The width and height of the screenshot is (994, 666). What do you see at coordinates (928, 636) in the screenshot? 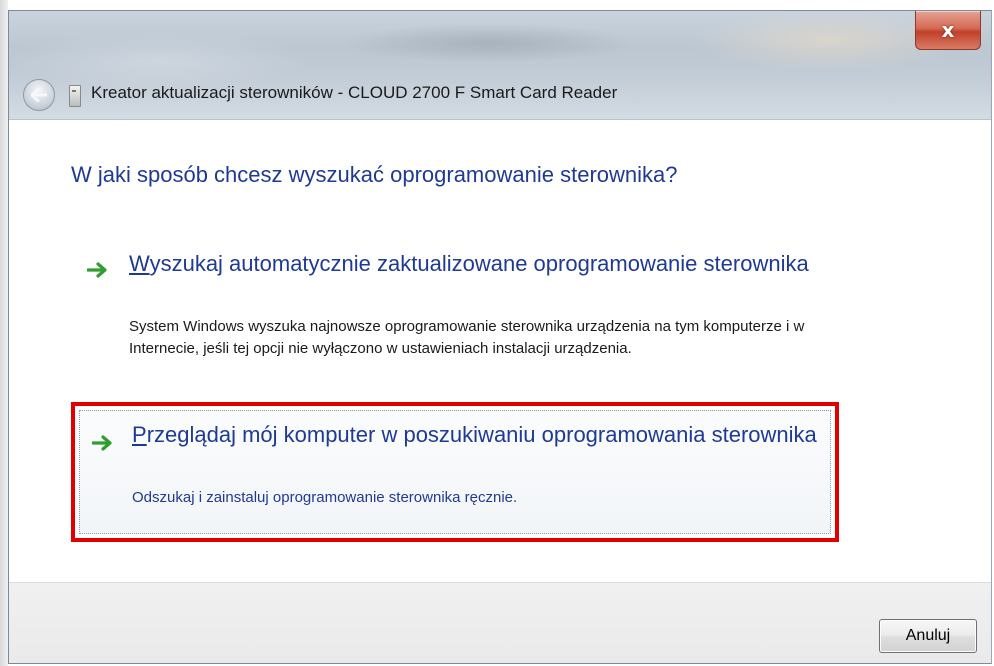
I see `cancel-button: Anuluj` at bounding box center [928, 636].